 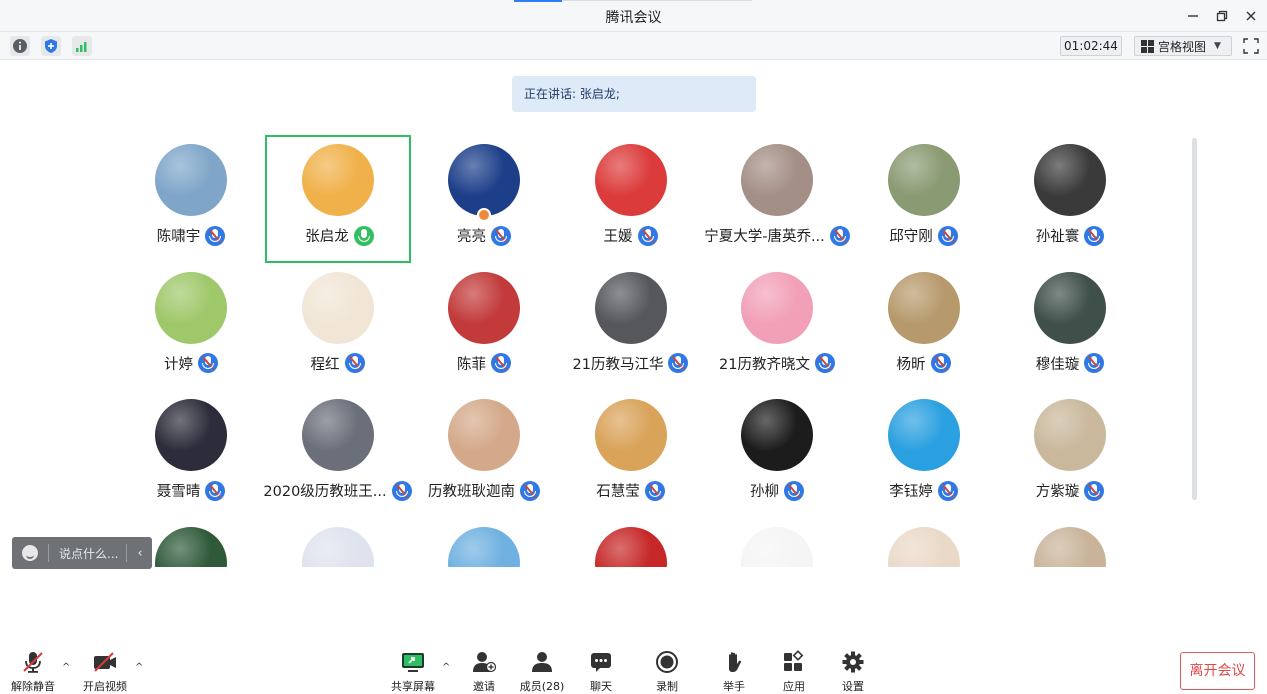 What do you see at coordinates (484, 686) in the screenshot?
I see `invite-label: 邀请` at bounding box center [484, 686].